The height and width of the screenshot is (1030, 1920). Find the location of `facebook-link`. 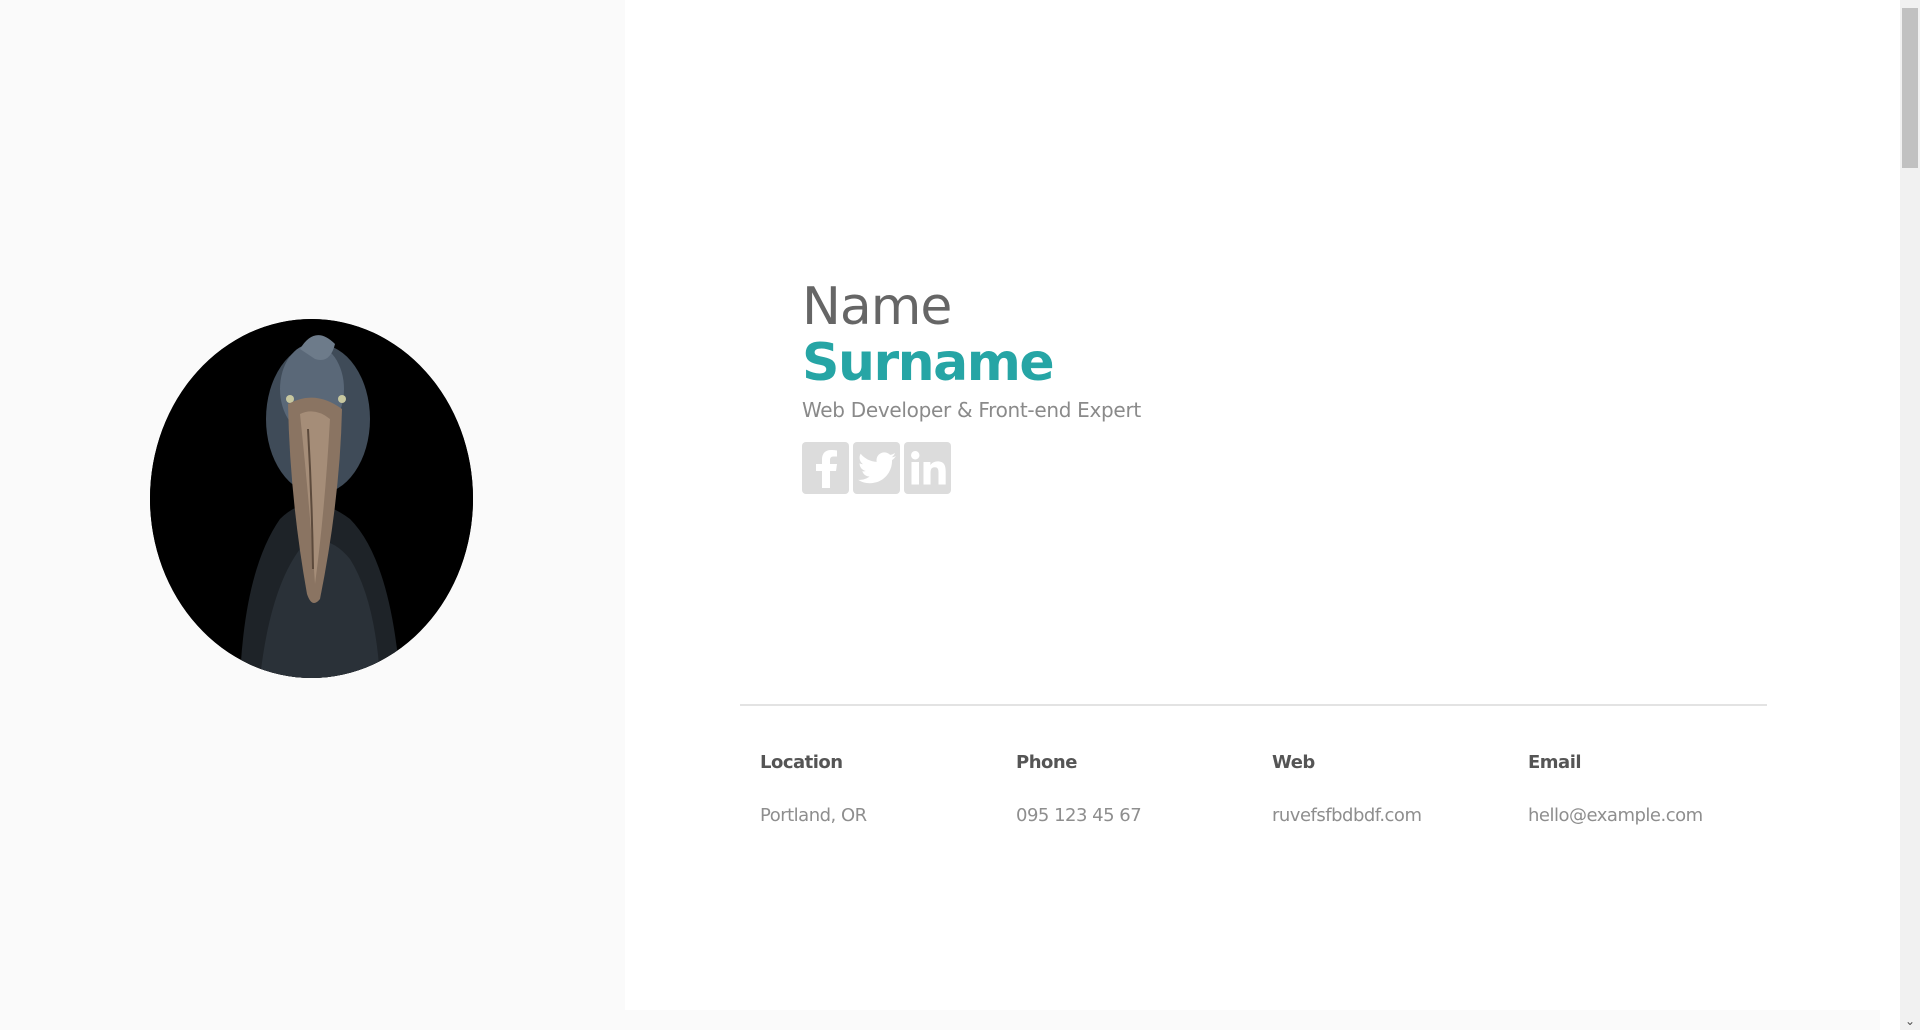

facebook-link is located at coordinates (825, 468).